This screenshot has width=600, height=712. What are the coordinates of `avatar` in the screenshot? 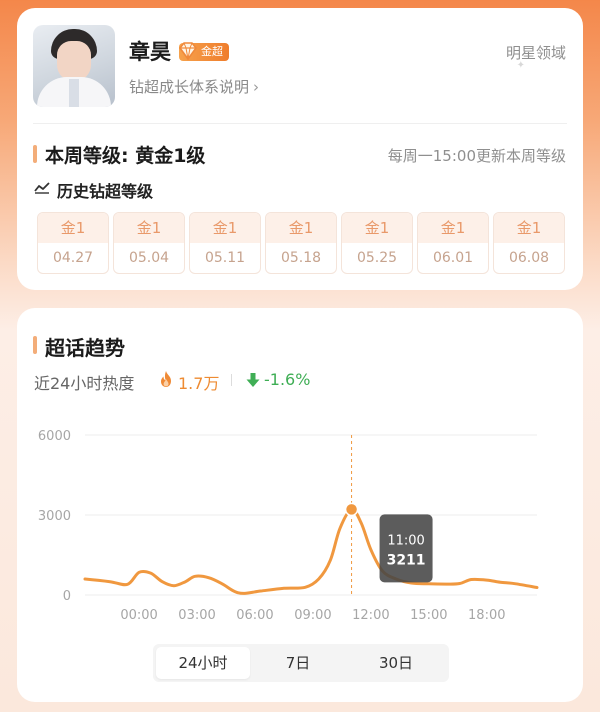 It's located at (74, 66).